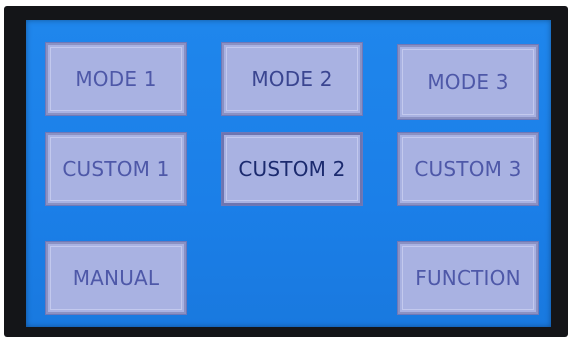 This screenshot has width=574, height=341. I want to click on custom-3-label: CUSTOM 3, so click(468, 169).